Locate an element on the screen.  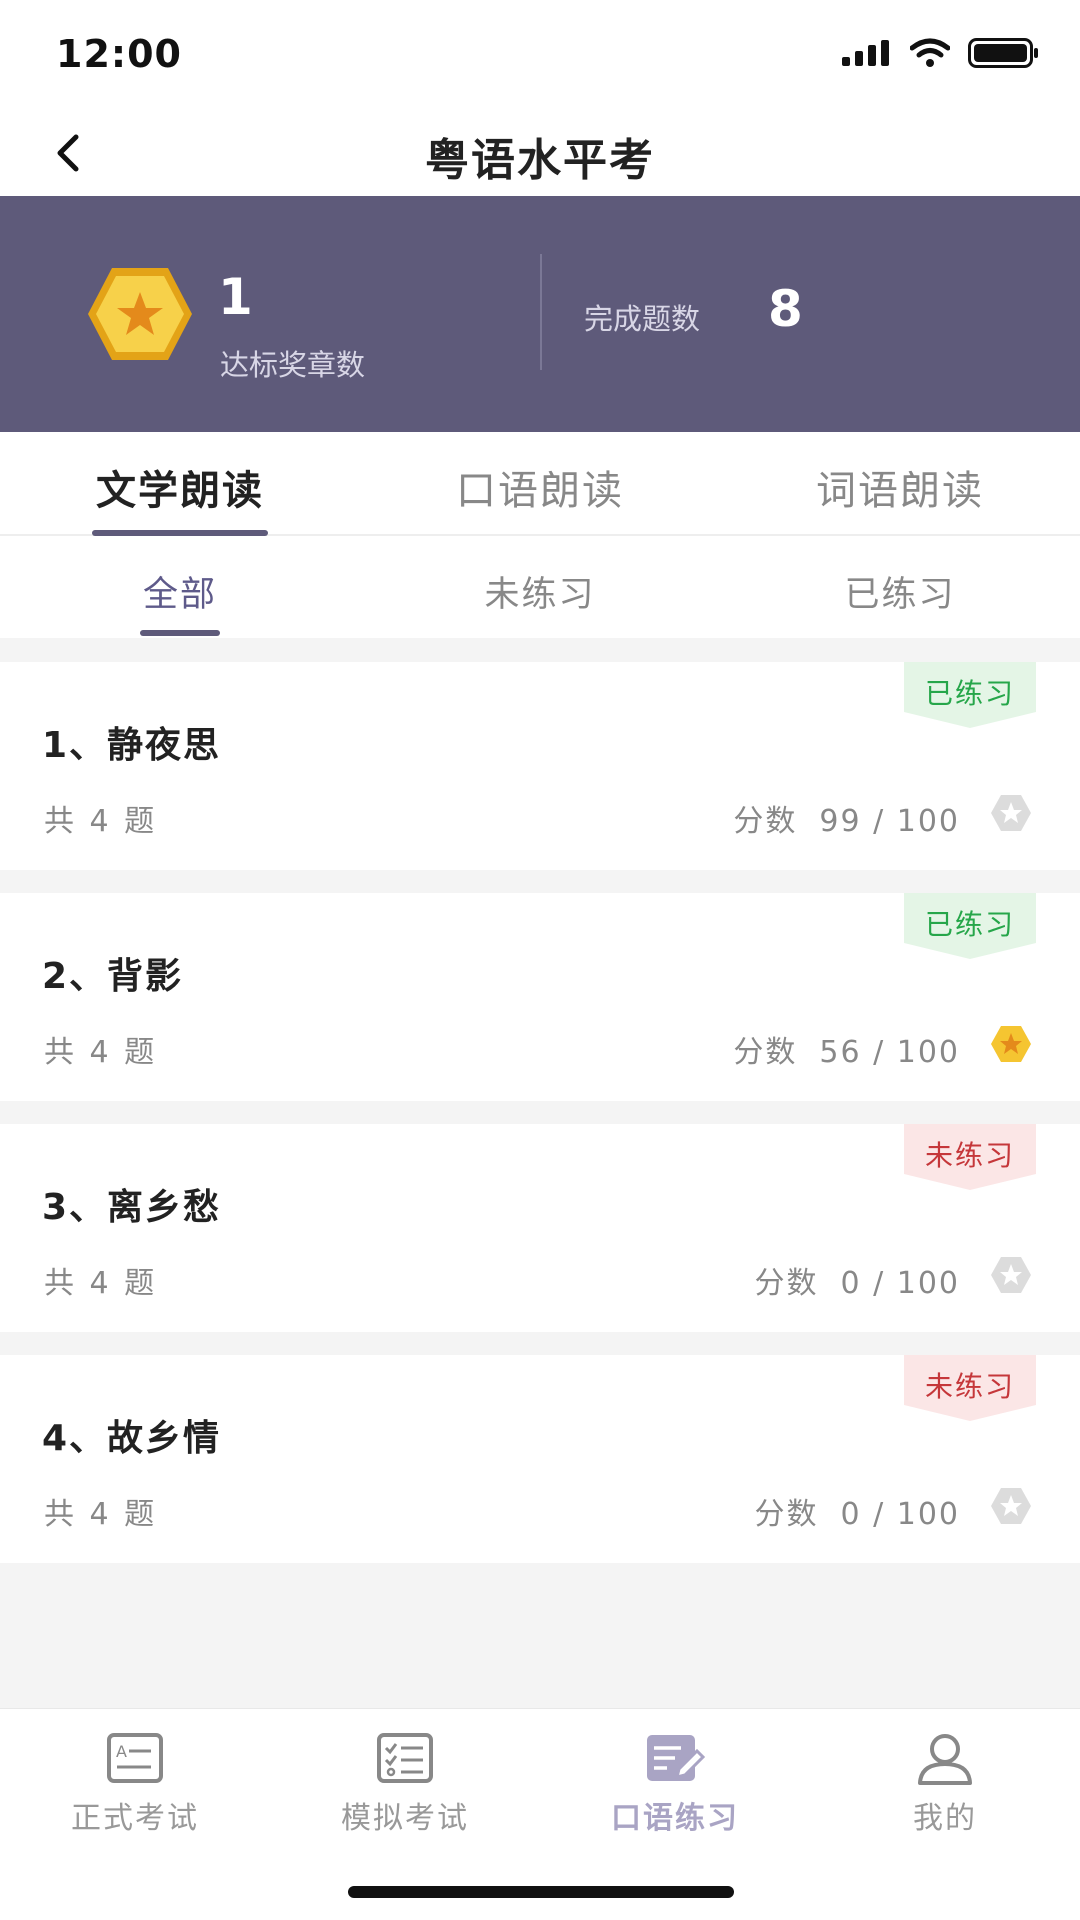
sub-tab-indicator is located at coordinates (180, 633).